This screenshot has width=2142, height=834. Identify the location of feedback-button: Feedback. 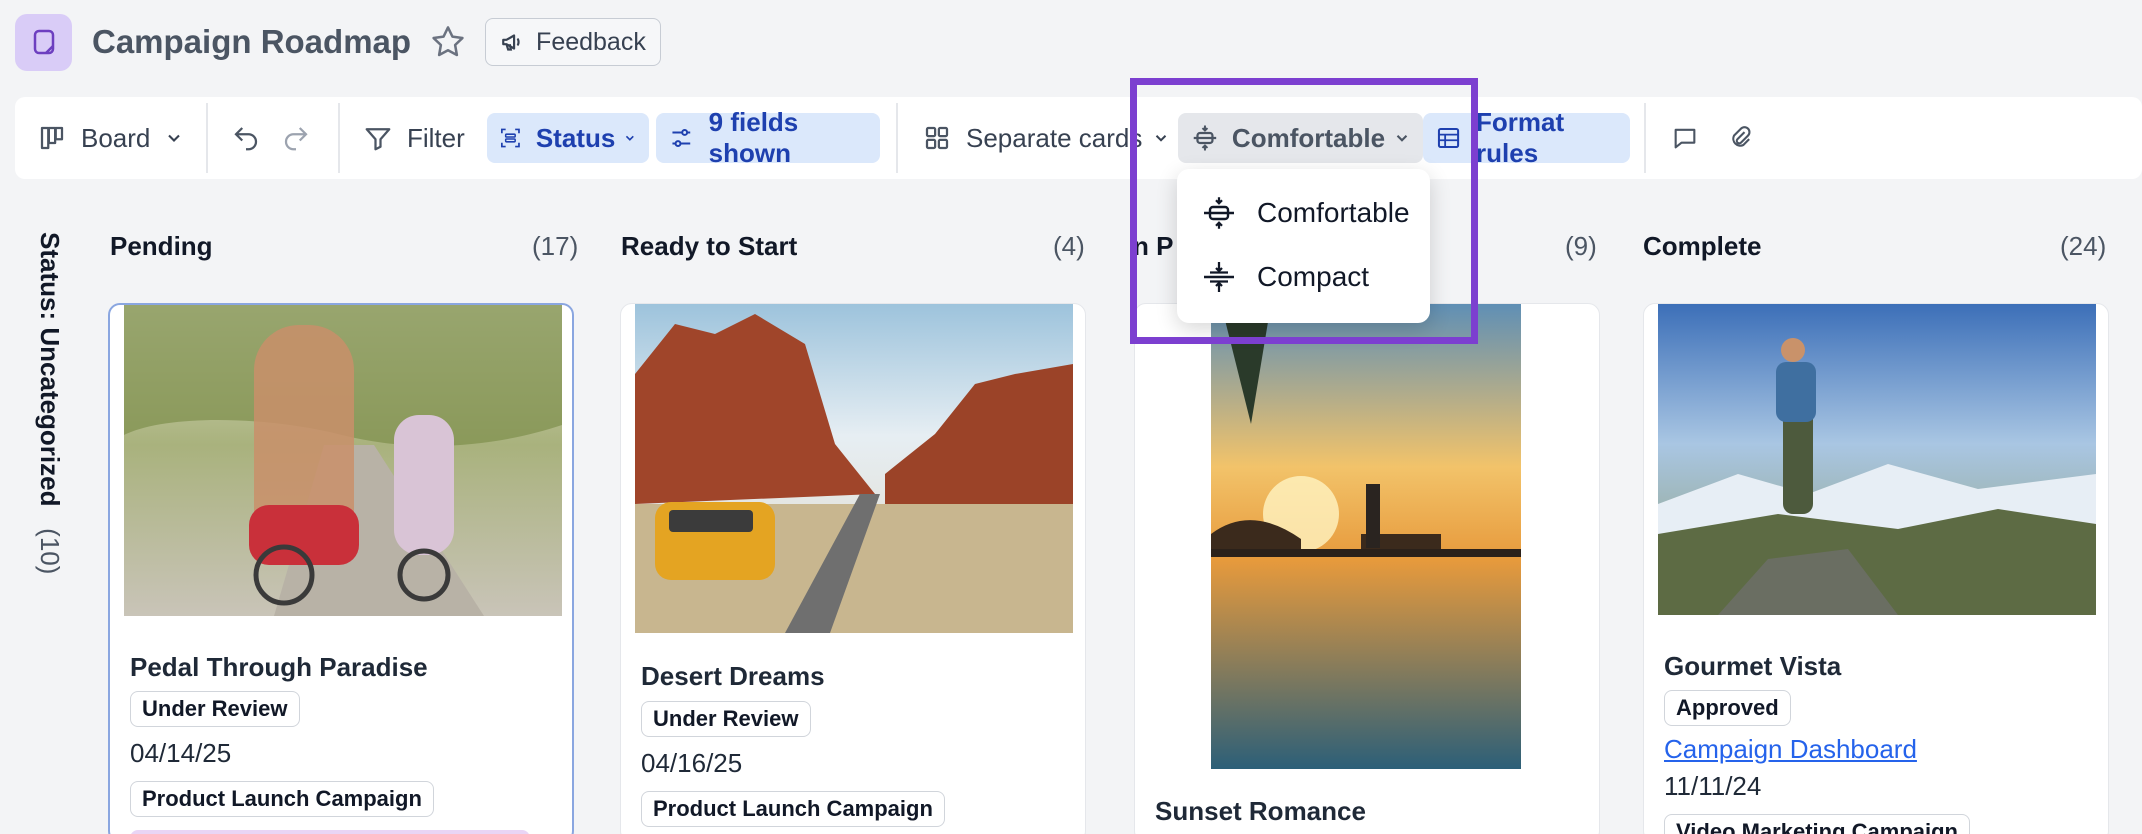
(573, 42).